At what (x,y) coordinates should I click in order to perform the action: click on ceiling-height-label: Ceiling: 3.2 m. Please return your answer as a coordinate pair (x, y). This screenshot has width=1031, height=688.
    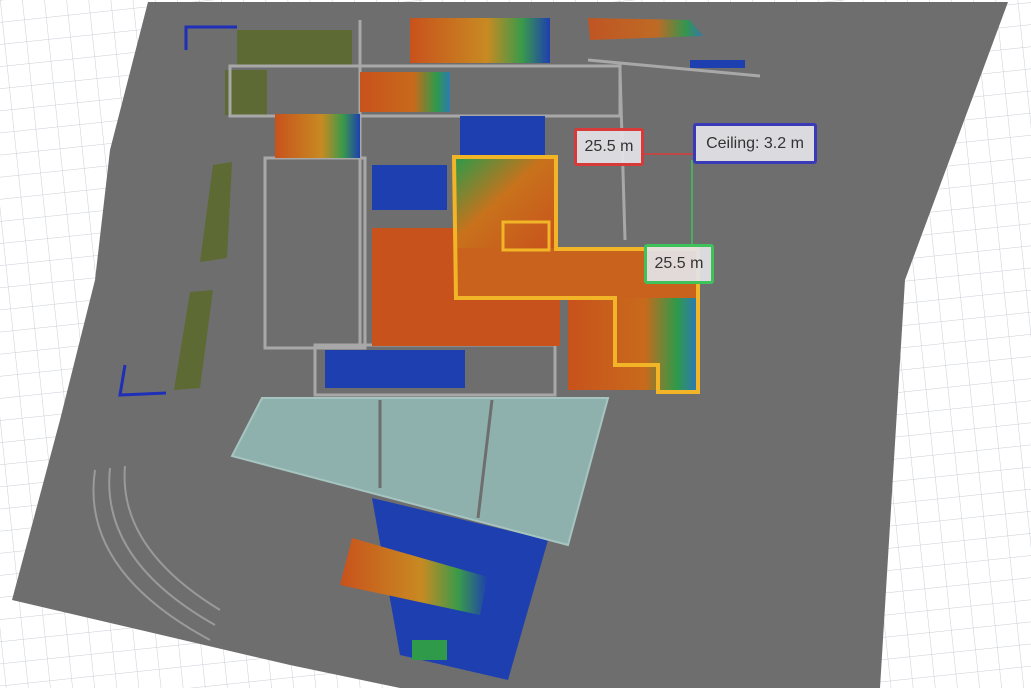
    Looking at the image, I should click on (755, 143).